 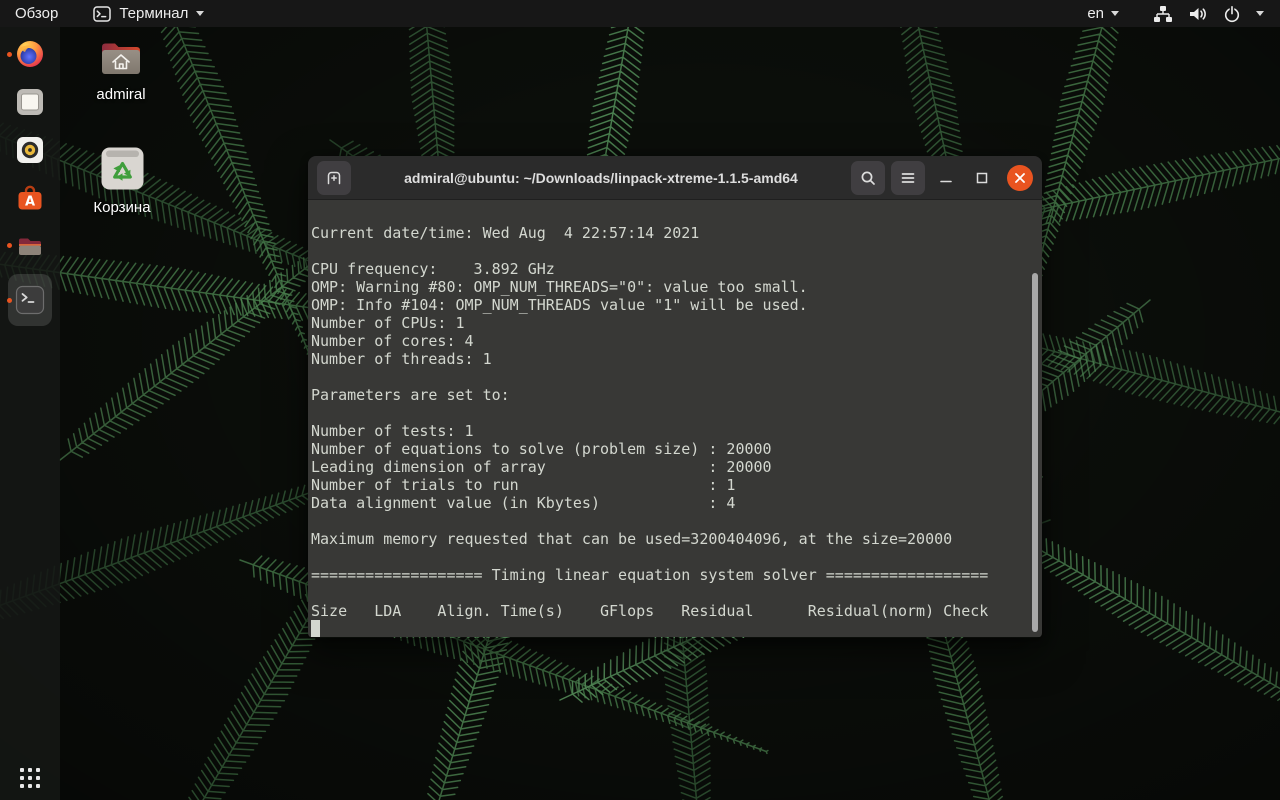 I want to click on files-icon, so click(x=30, y=102).